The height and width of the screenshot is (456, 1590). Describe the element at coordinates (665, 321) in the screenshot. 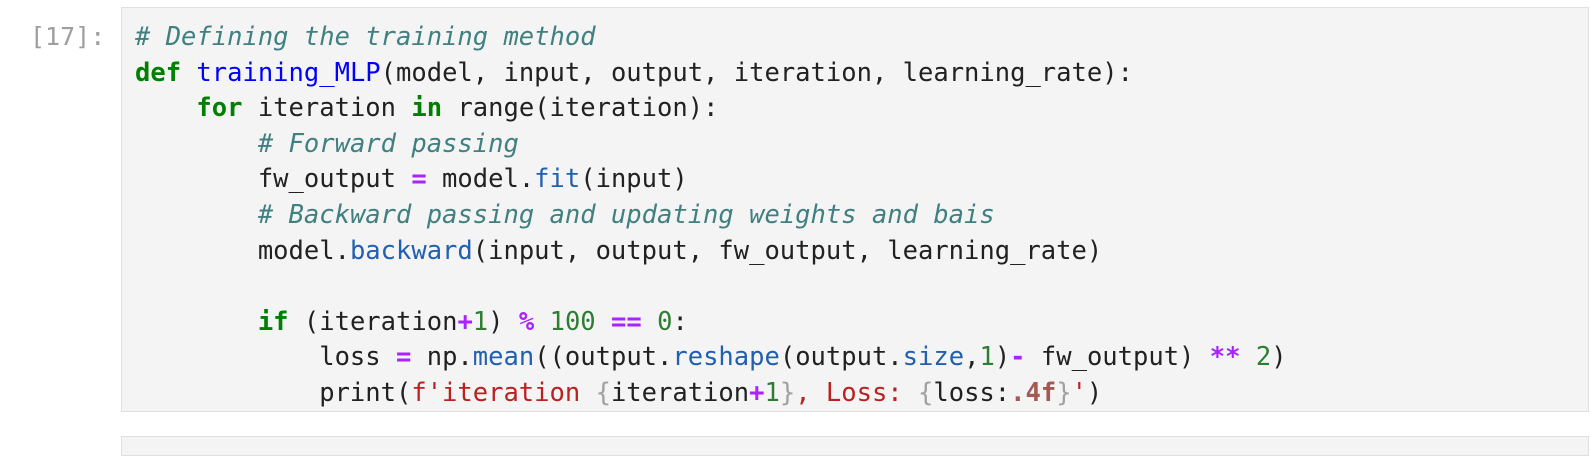

I see `code-token: 0` at that location.